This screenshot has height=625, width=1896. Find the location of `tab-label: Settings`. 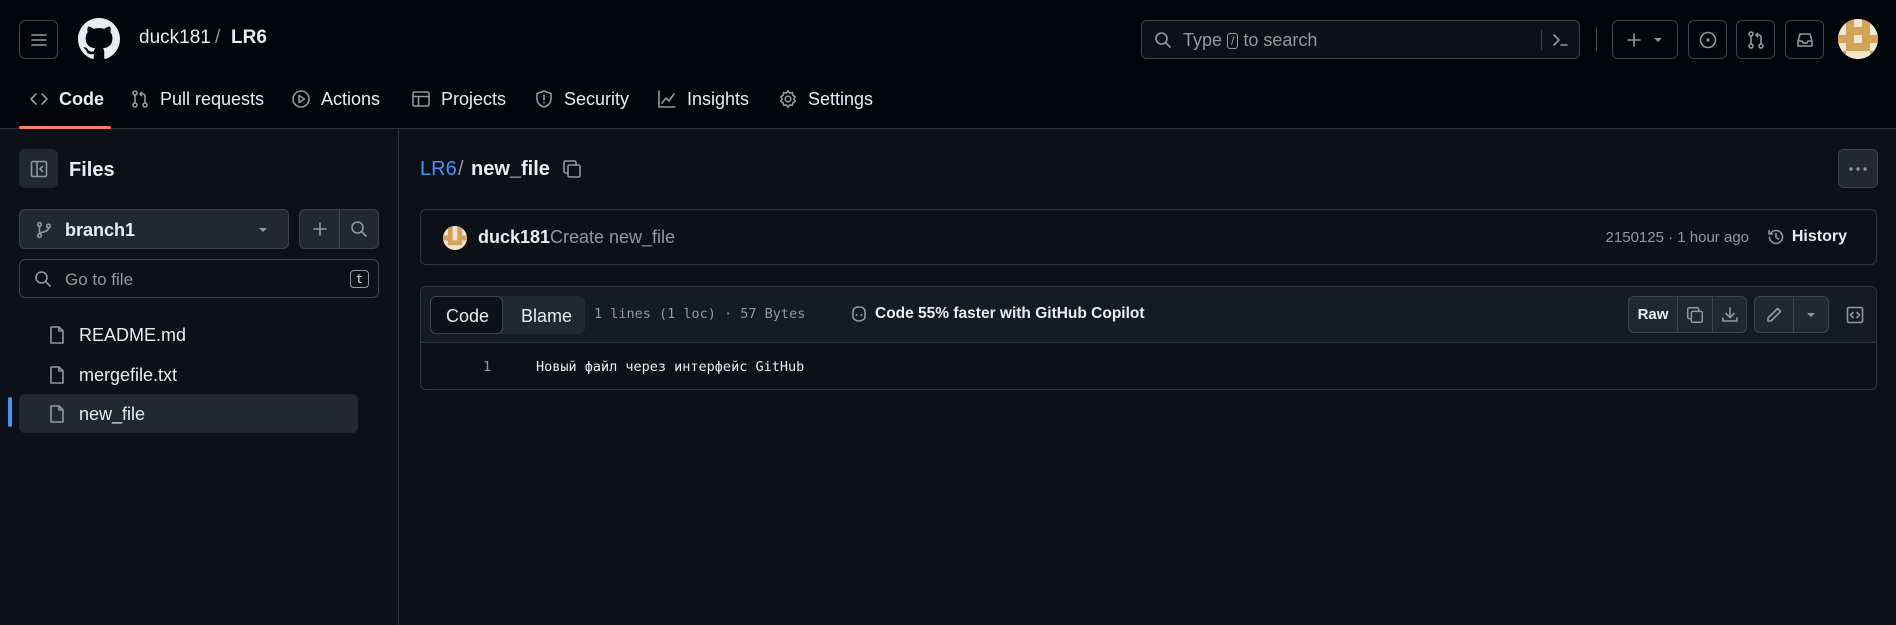

tab-label: Settings is located at coordinates (841, 98).